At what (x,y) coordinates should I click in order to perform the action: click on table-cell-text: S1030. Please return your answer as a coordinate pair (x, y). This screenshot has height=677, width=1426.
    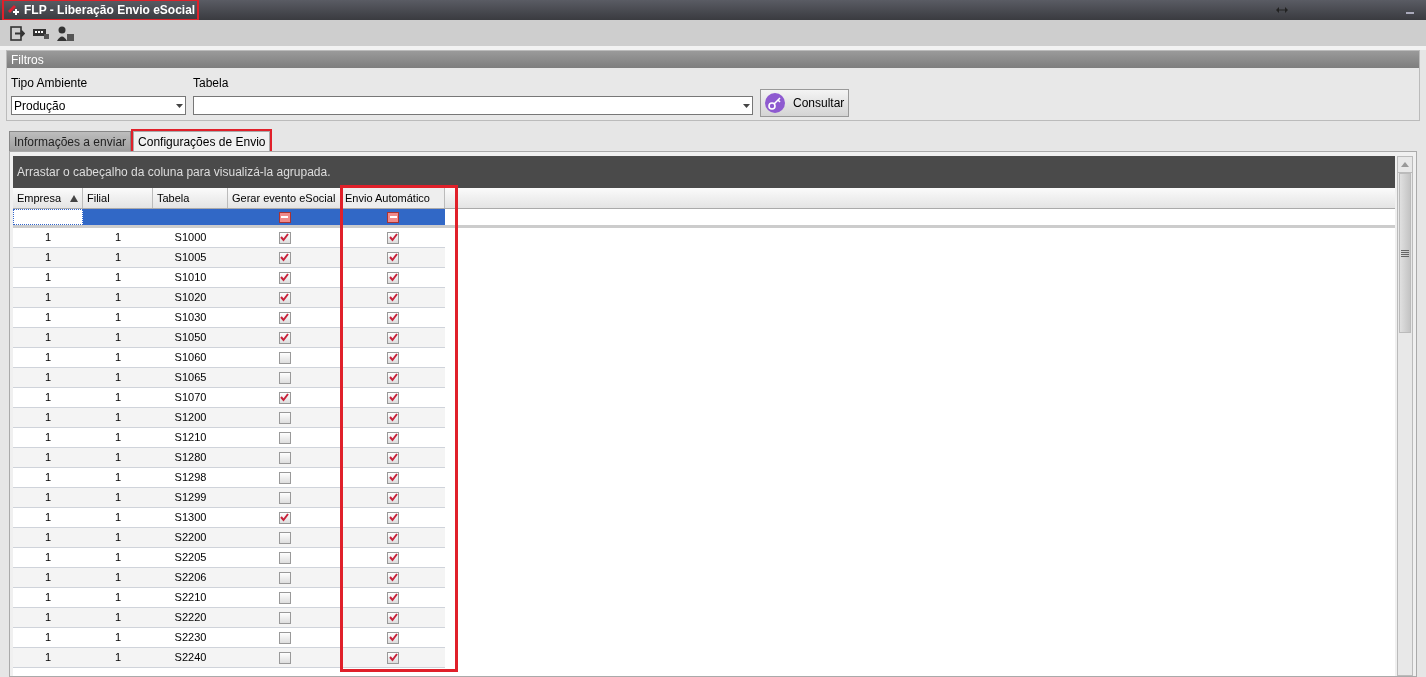
    Looking at the image, I should click on (190, 318).